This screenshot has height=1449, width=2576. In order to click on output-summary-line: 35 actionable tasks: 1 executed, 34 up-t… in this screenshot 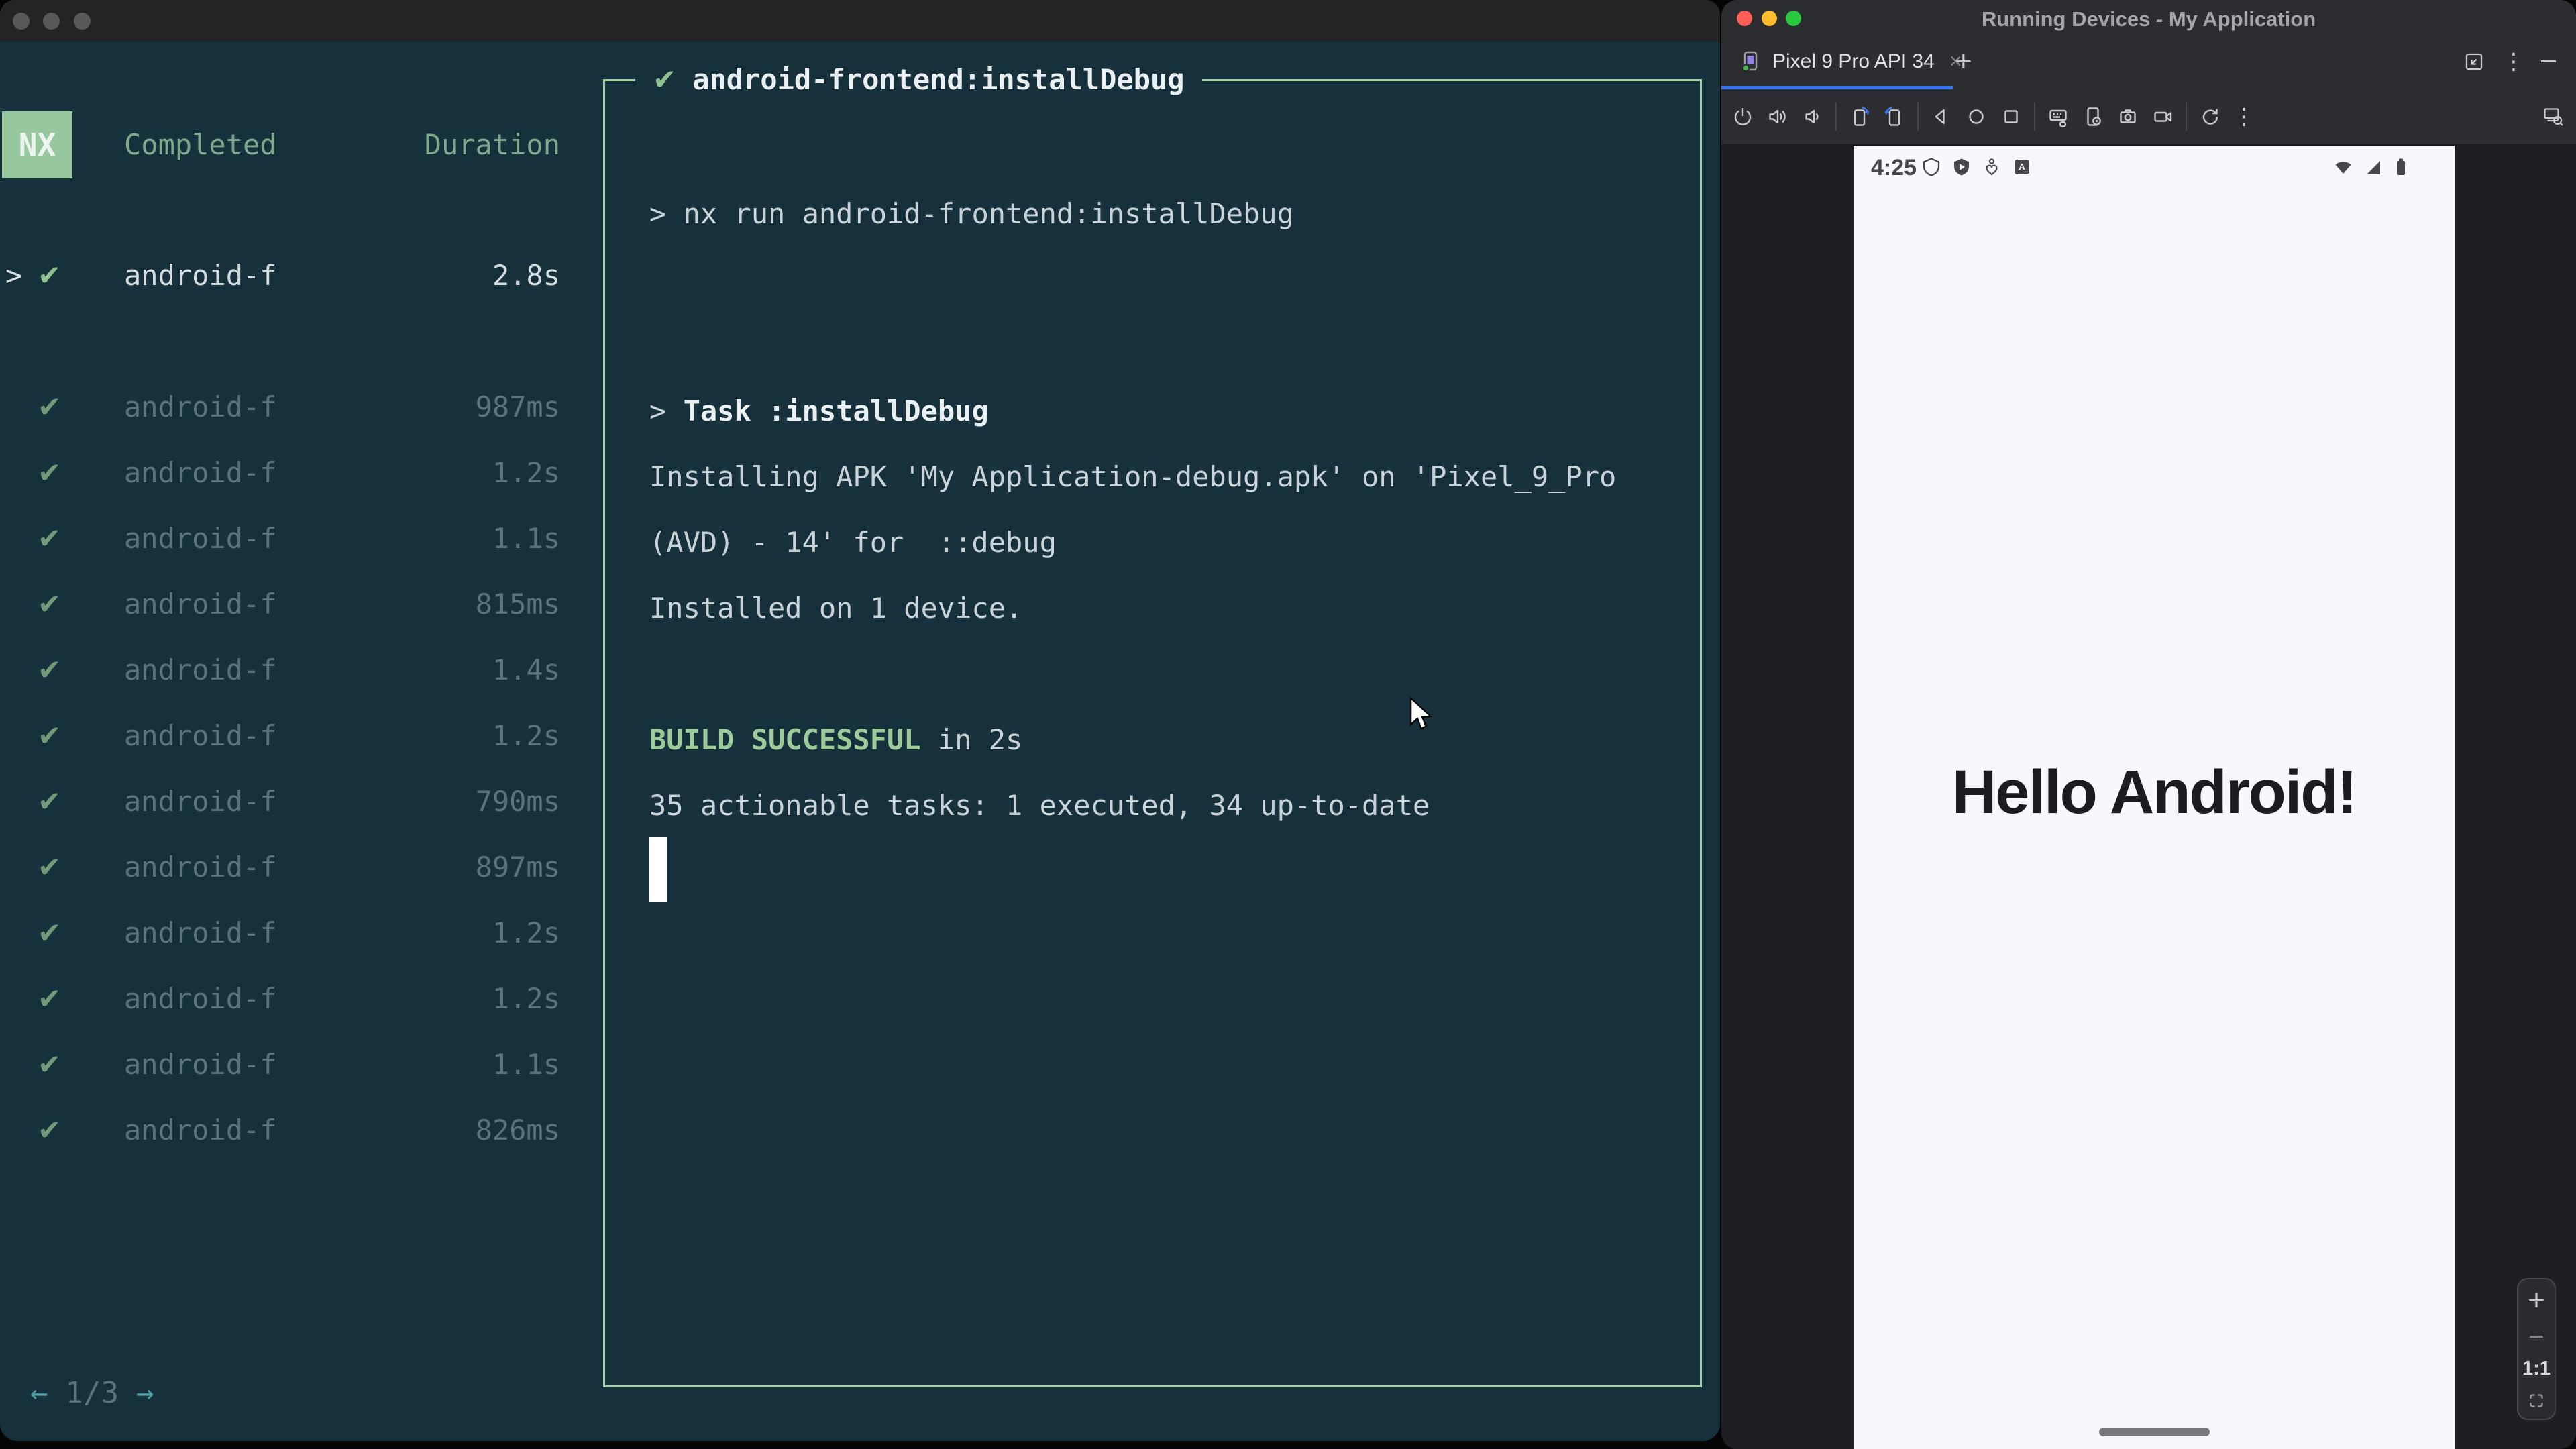, I will do `click(1039, 805)`.